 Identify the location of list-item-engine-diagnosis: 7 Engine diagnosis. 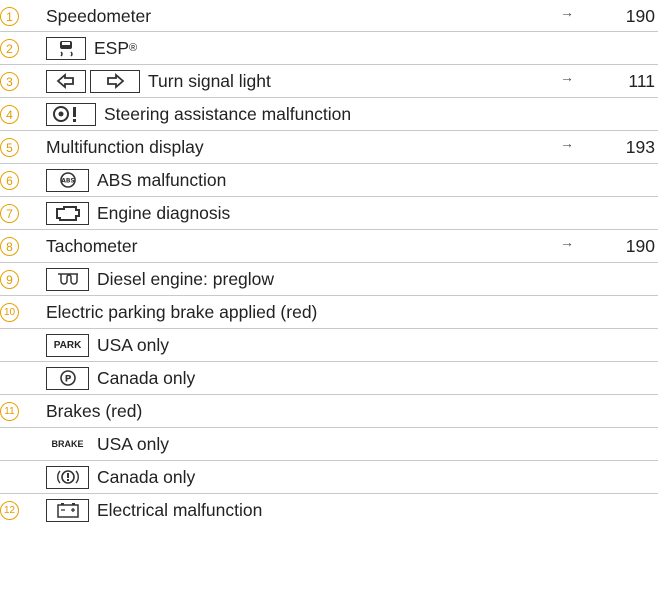
(329, 213).